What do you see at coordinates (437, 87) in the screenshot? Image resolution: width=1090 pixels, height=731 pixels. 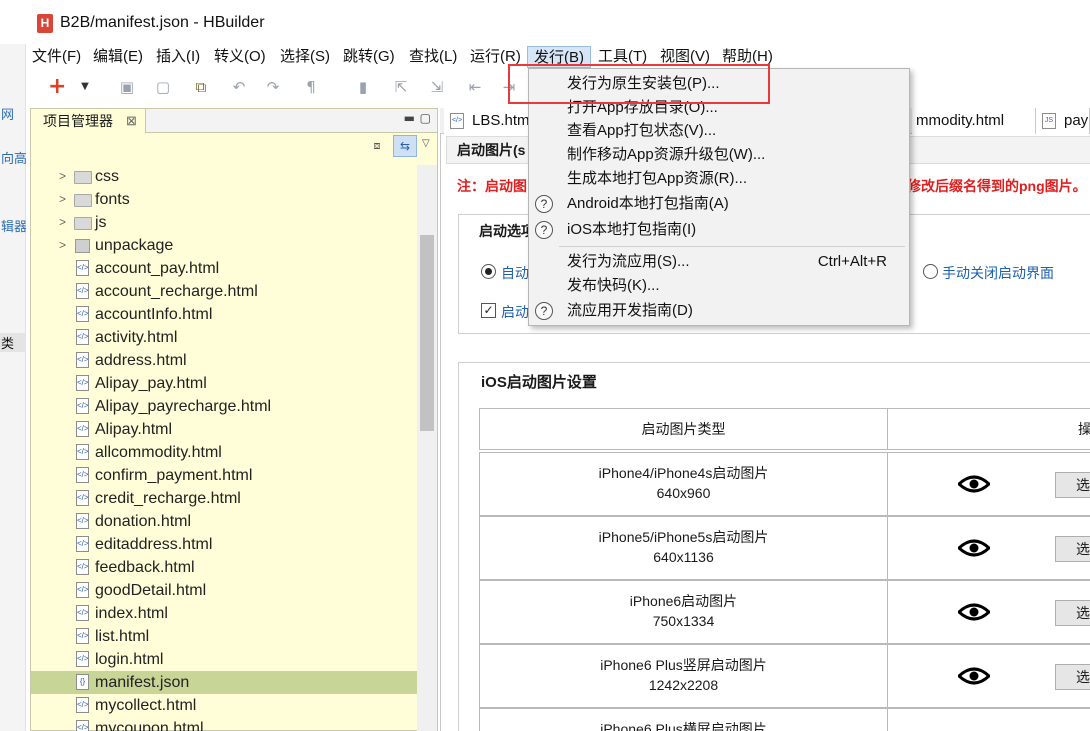 I see `next-bookmark-icon: ⇲` at bounding box center [437, 87].